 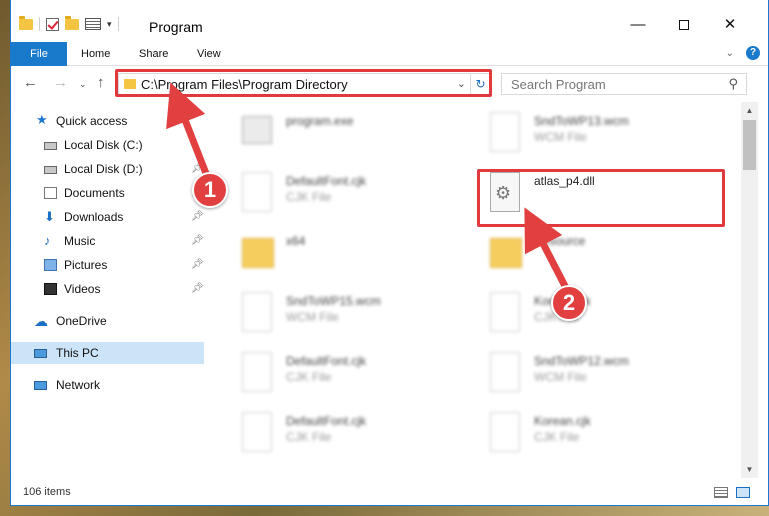 What do you see at coordinates (101, 82) in the screenshot?
I see `up-button: ↑` at bounding box center [101, 82].